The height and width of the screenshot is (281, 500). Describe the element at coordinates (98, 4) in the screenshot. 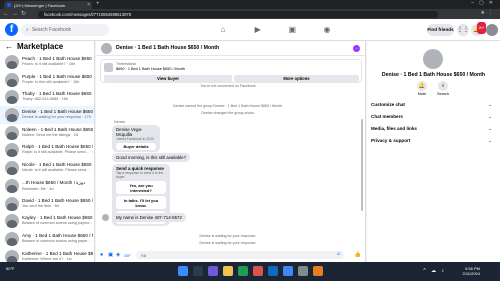

I see `new-tab-button: +` at that location.